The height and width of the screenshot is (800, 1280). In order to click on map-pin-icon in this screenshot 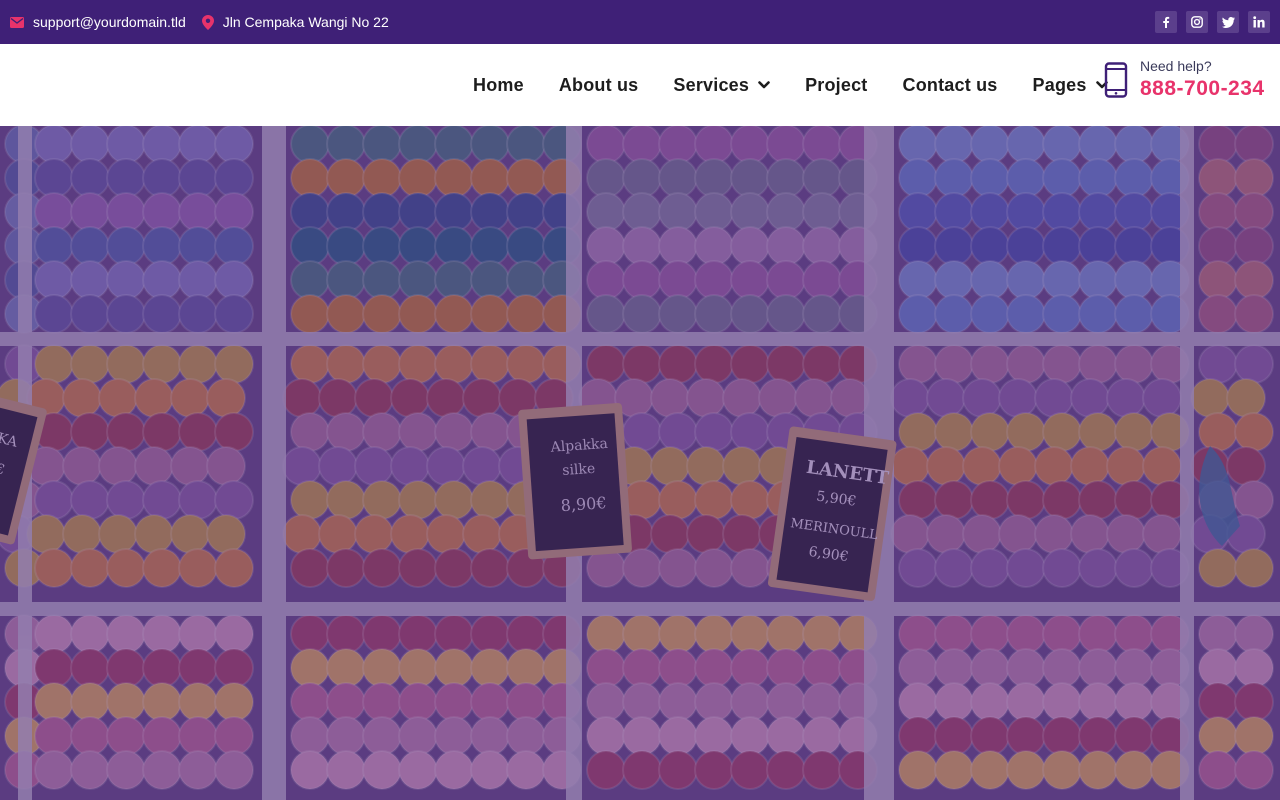, I will do `click(207, 22)`.